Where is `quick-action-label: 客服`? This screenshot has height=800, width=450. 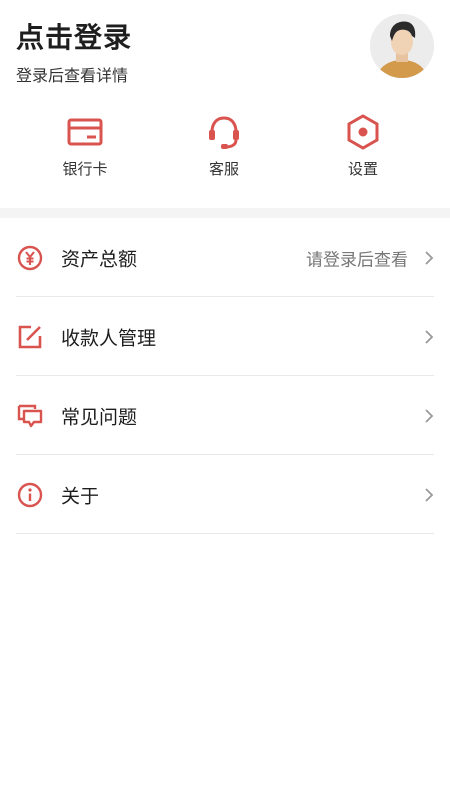
quick-action-label: 客服 is located at coordinates (223, 169).